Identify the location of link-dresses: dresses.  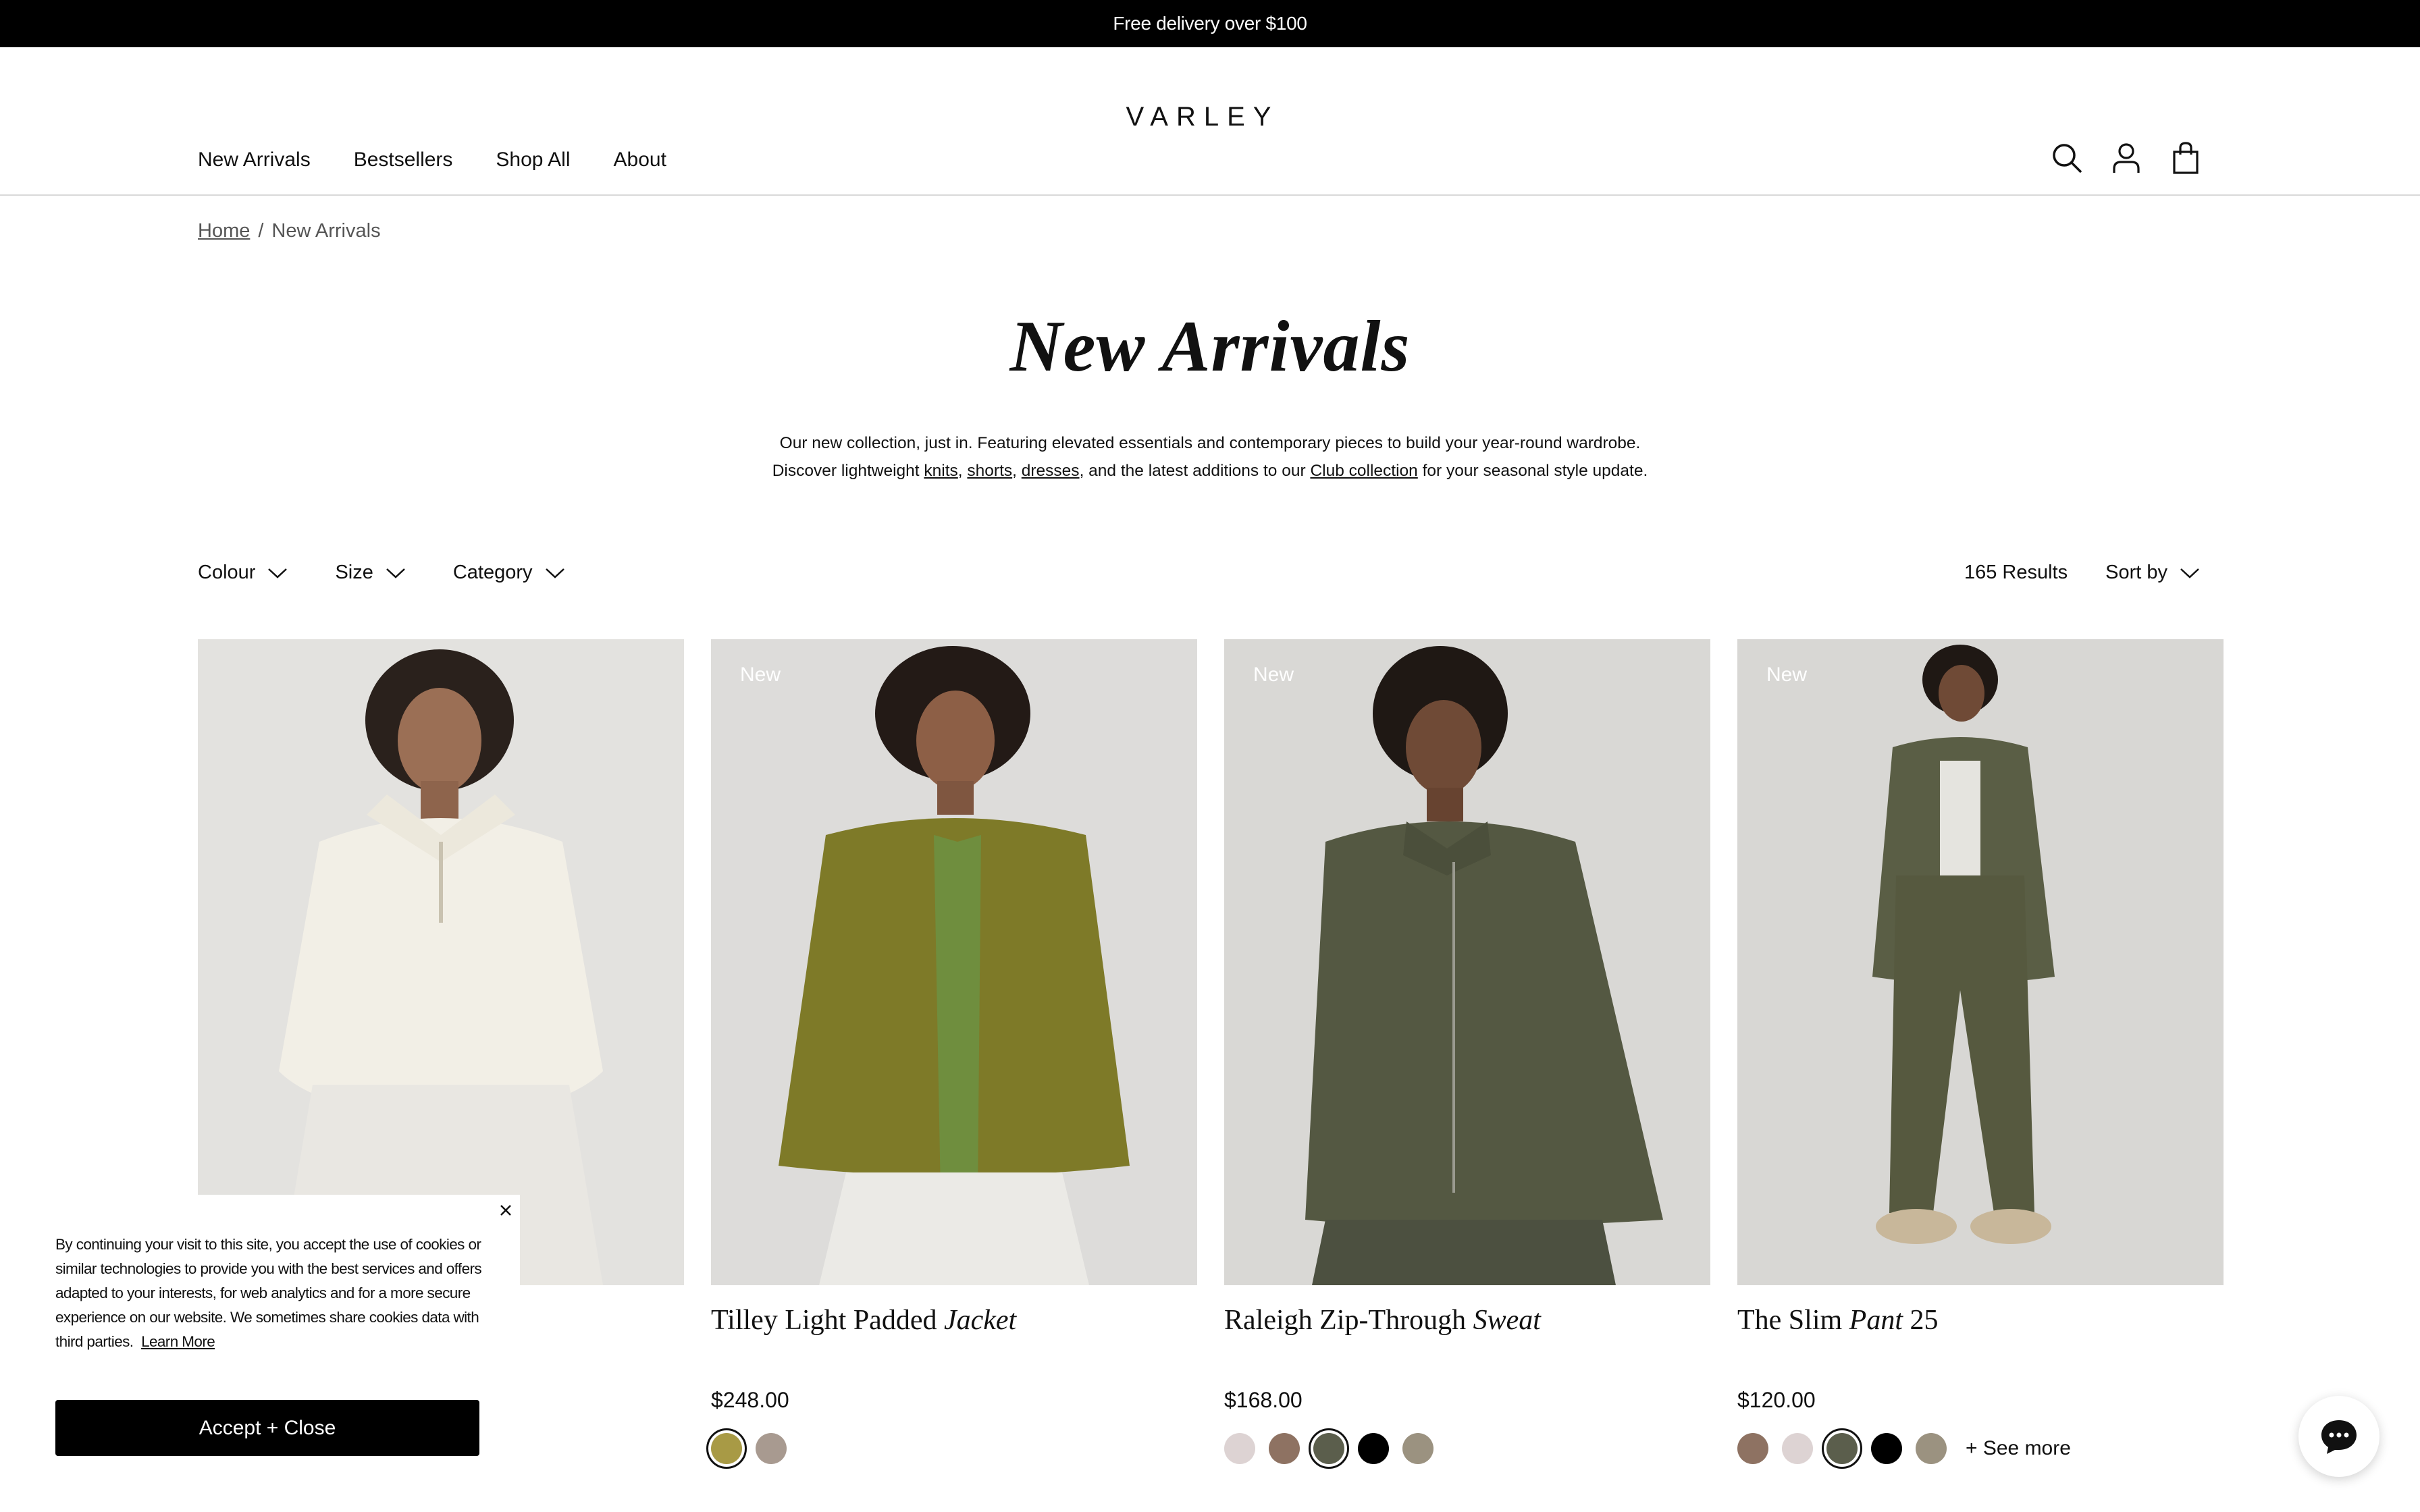
(1051, 471).